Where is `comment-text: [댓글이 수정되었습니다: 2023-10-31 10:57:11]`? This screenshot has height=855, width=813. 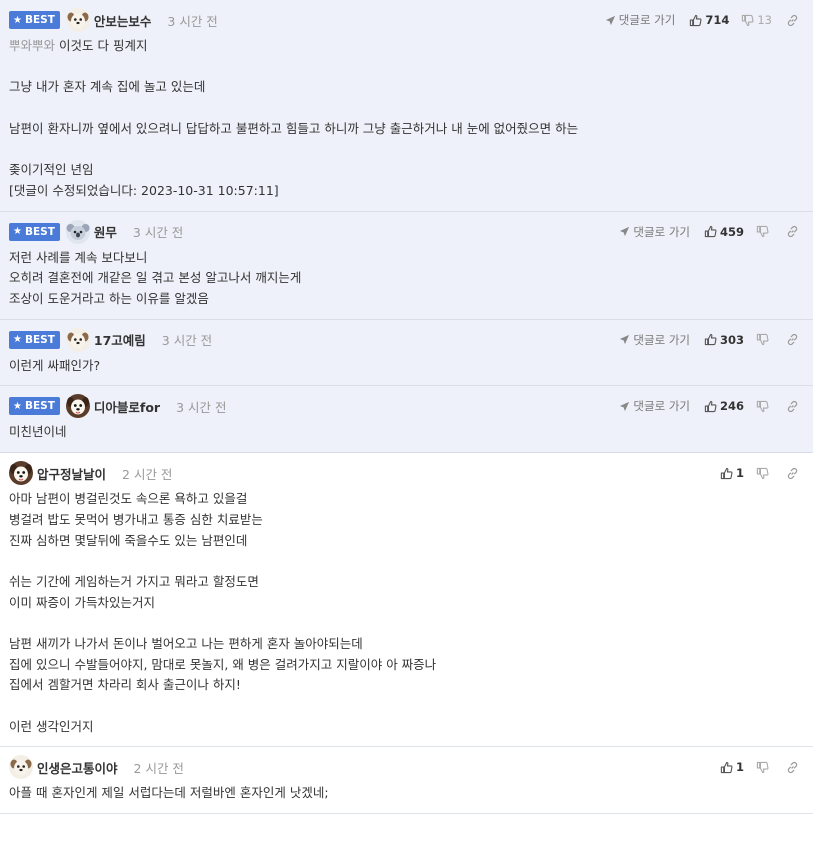 comment-text: [댓글이 수정되었습니다: 2023-10-31 10:57:11] is located at coordinates (144, 190).